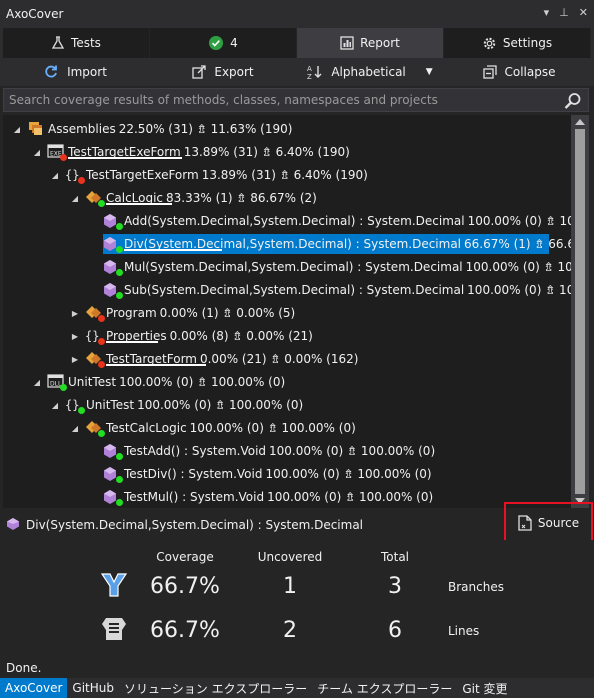  I want to click on search-icon, so click(573, 102).